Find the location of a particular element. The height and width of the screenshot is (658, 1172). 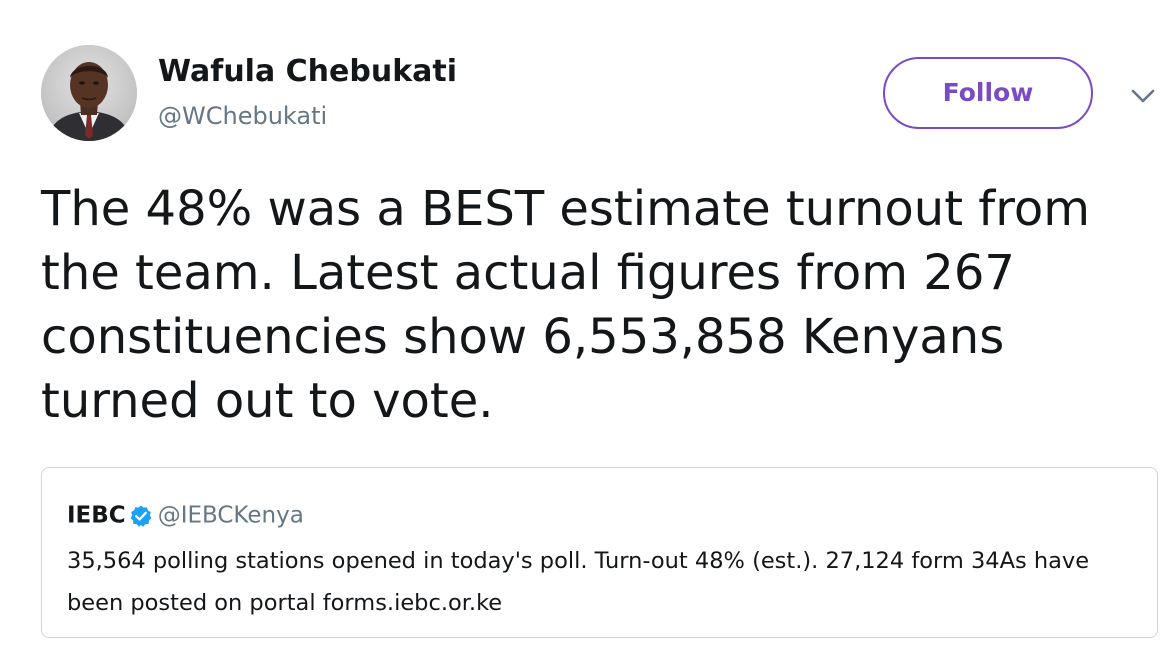

chevron-down-icon is located at coordinates (1143, 96).